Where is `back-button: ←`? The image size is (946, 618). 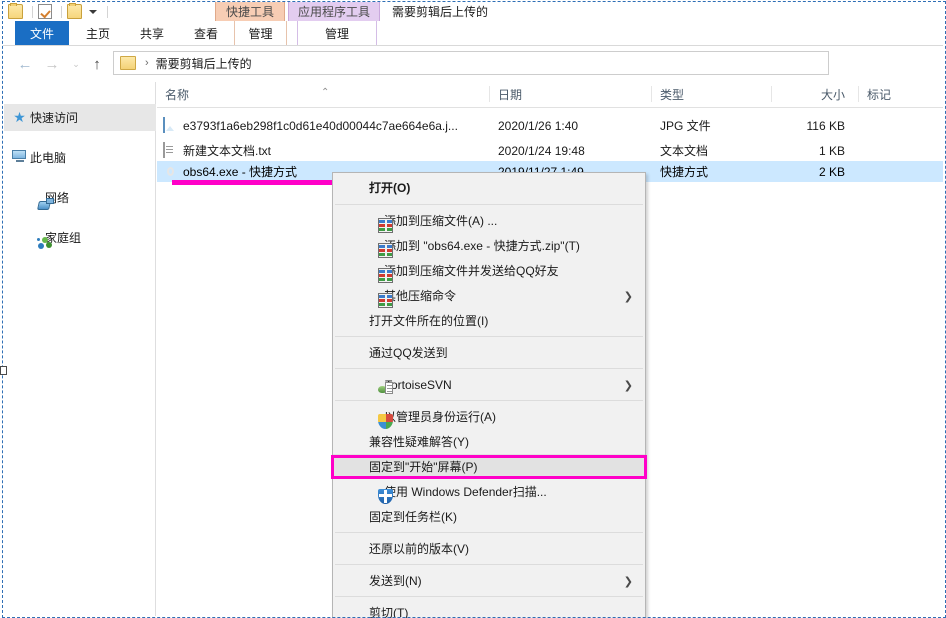
back-button: ← is located at coordinates (25, 64).